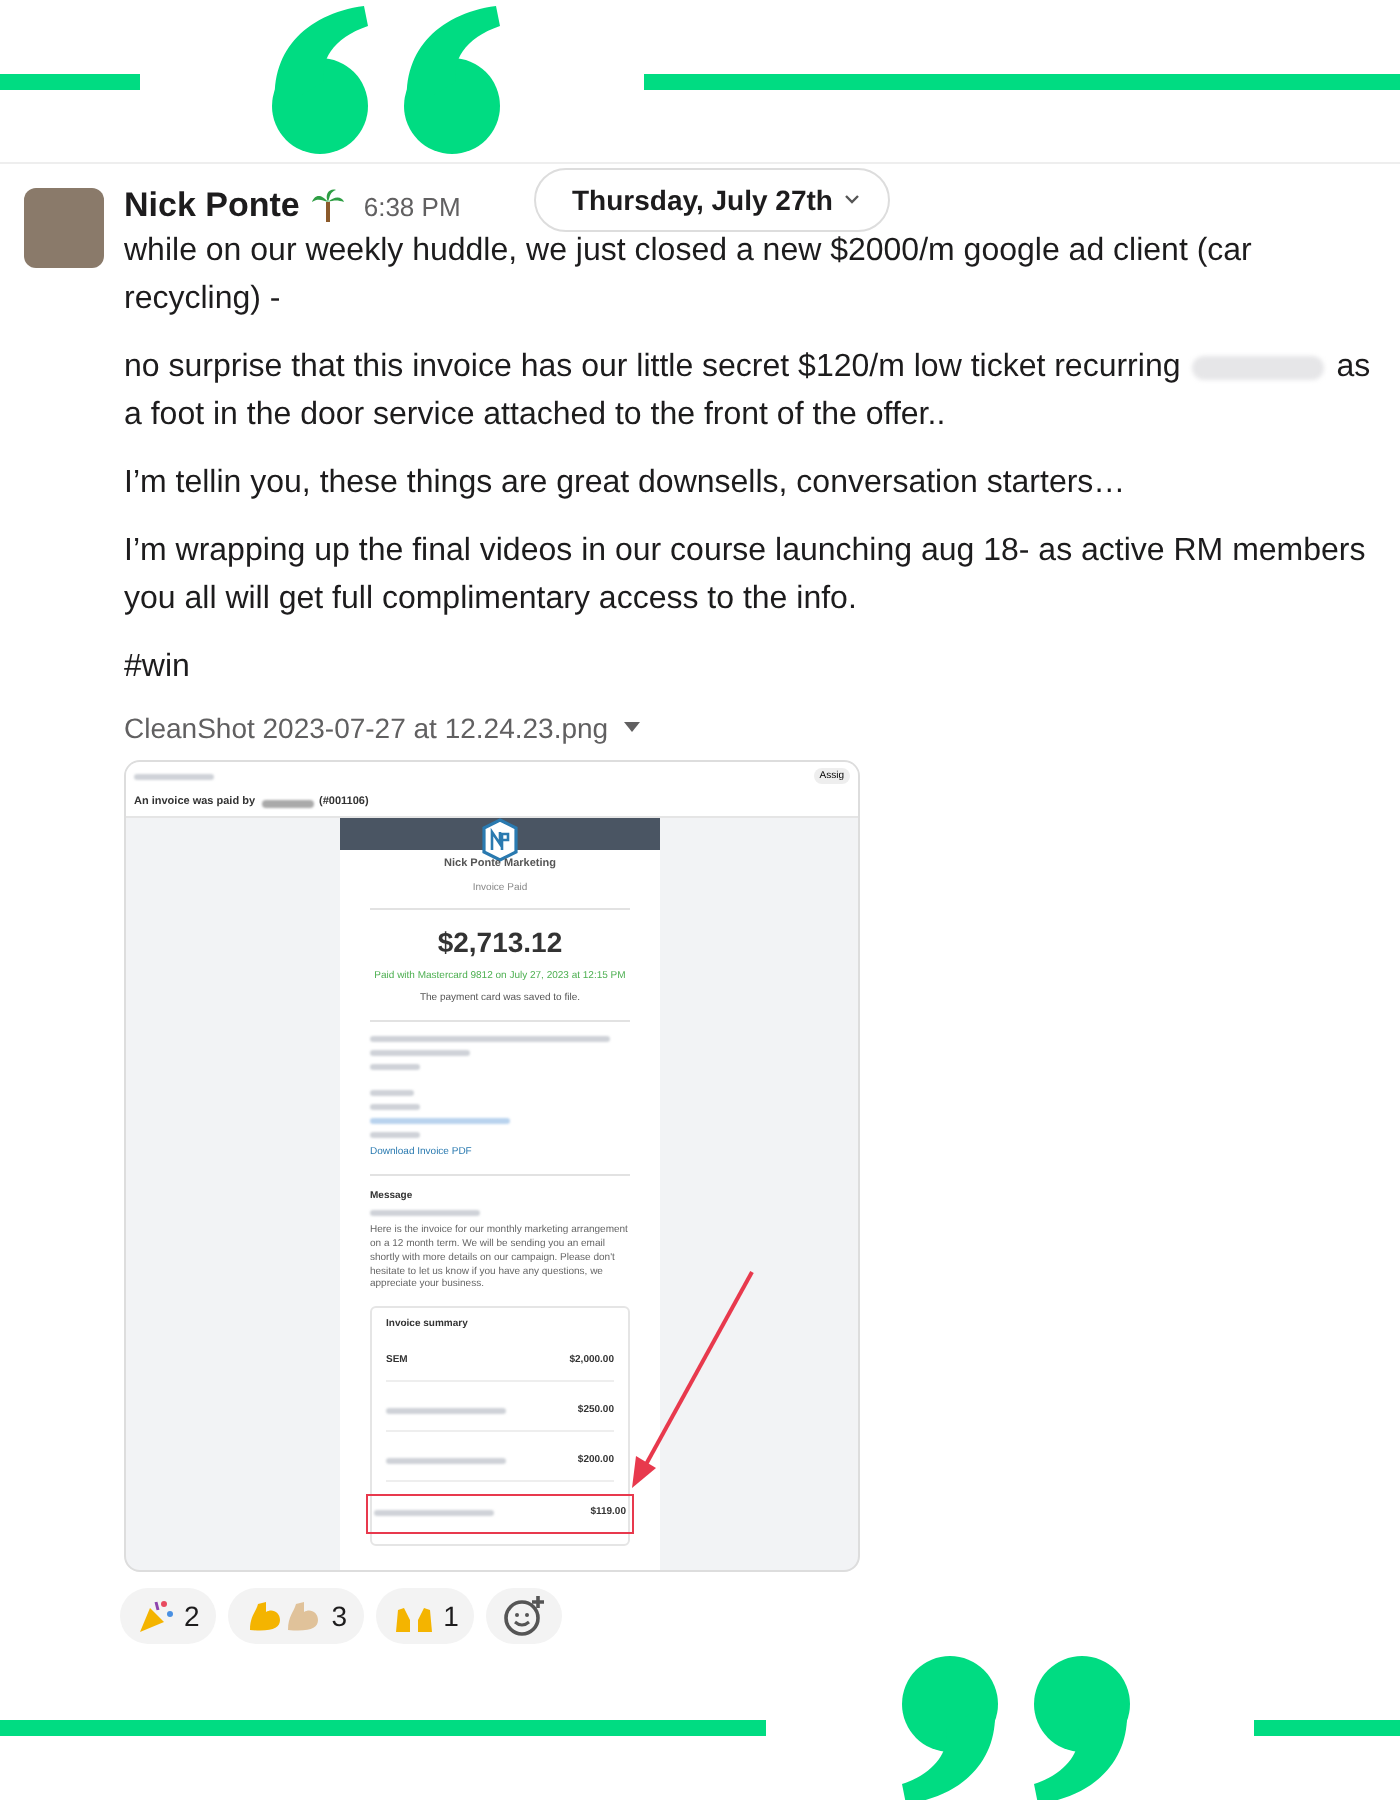 The width and height of the screenshot is (1400, 1800). I want to click on palm-tree-icon, so click(327, 206).